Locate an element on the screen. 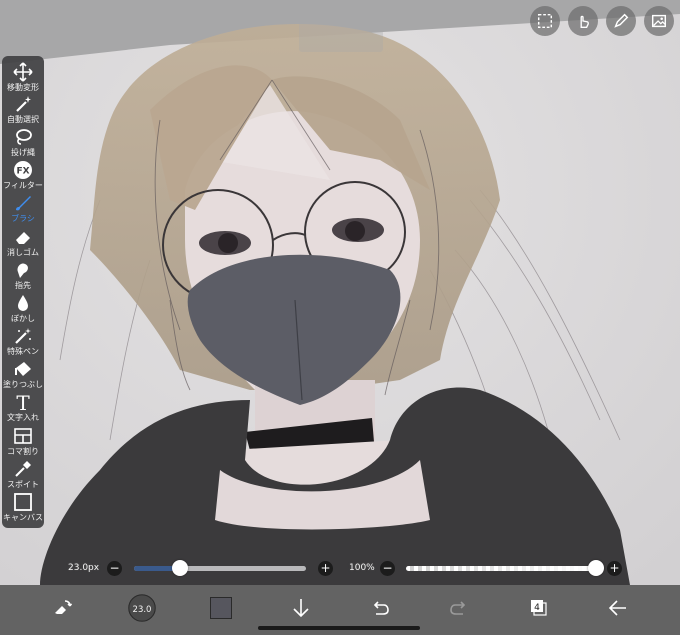 This screenshot has width=680, height=635. save-down-button is located at coordinates (301, 608).